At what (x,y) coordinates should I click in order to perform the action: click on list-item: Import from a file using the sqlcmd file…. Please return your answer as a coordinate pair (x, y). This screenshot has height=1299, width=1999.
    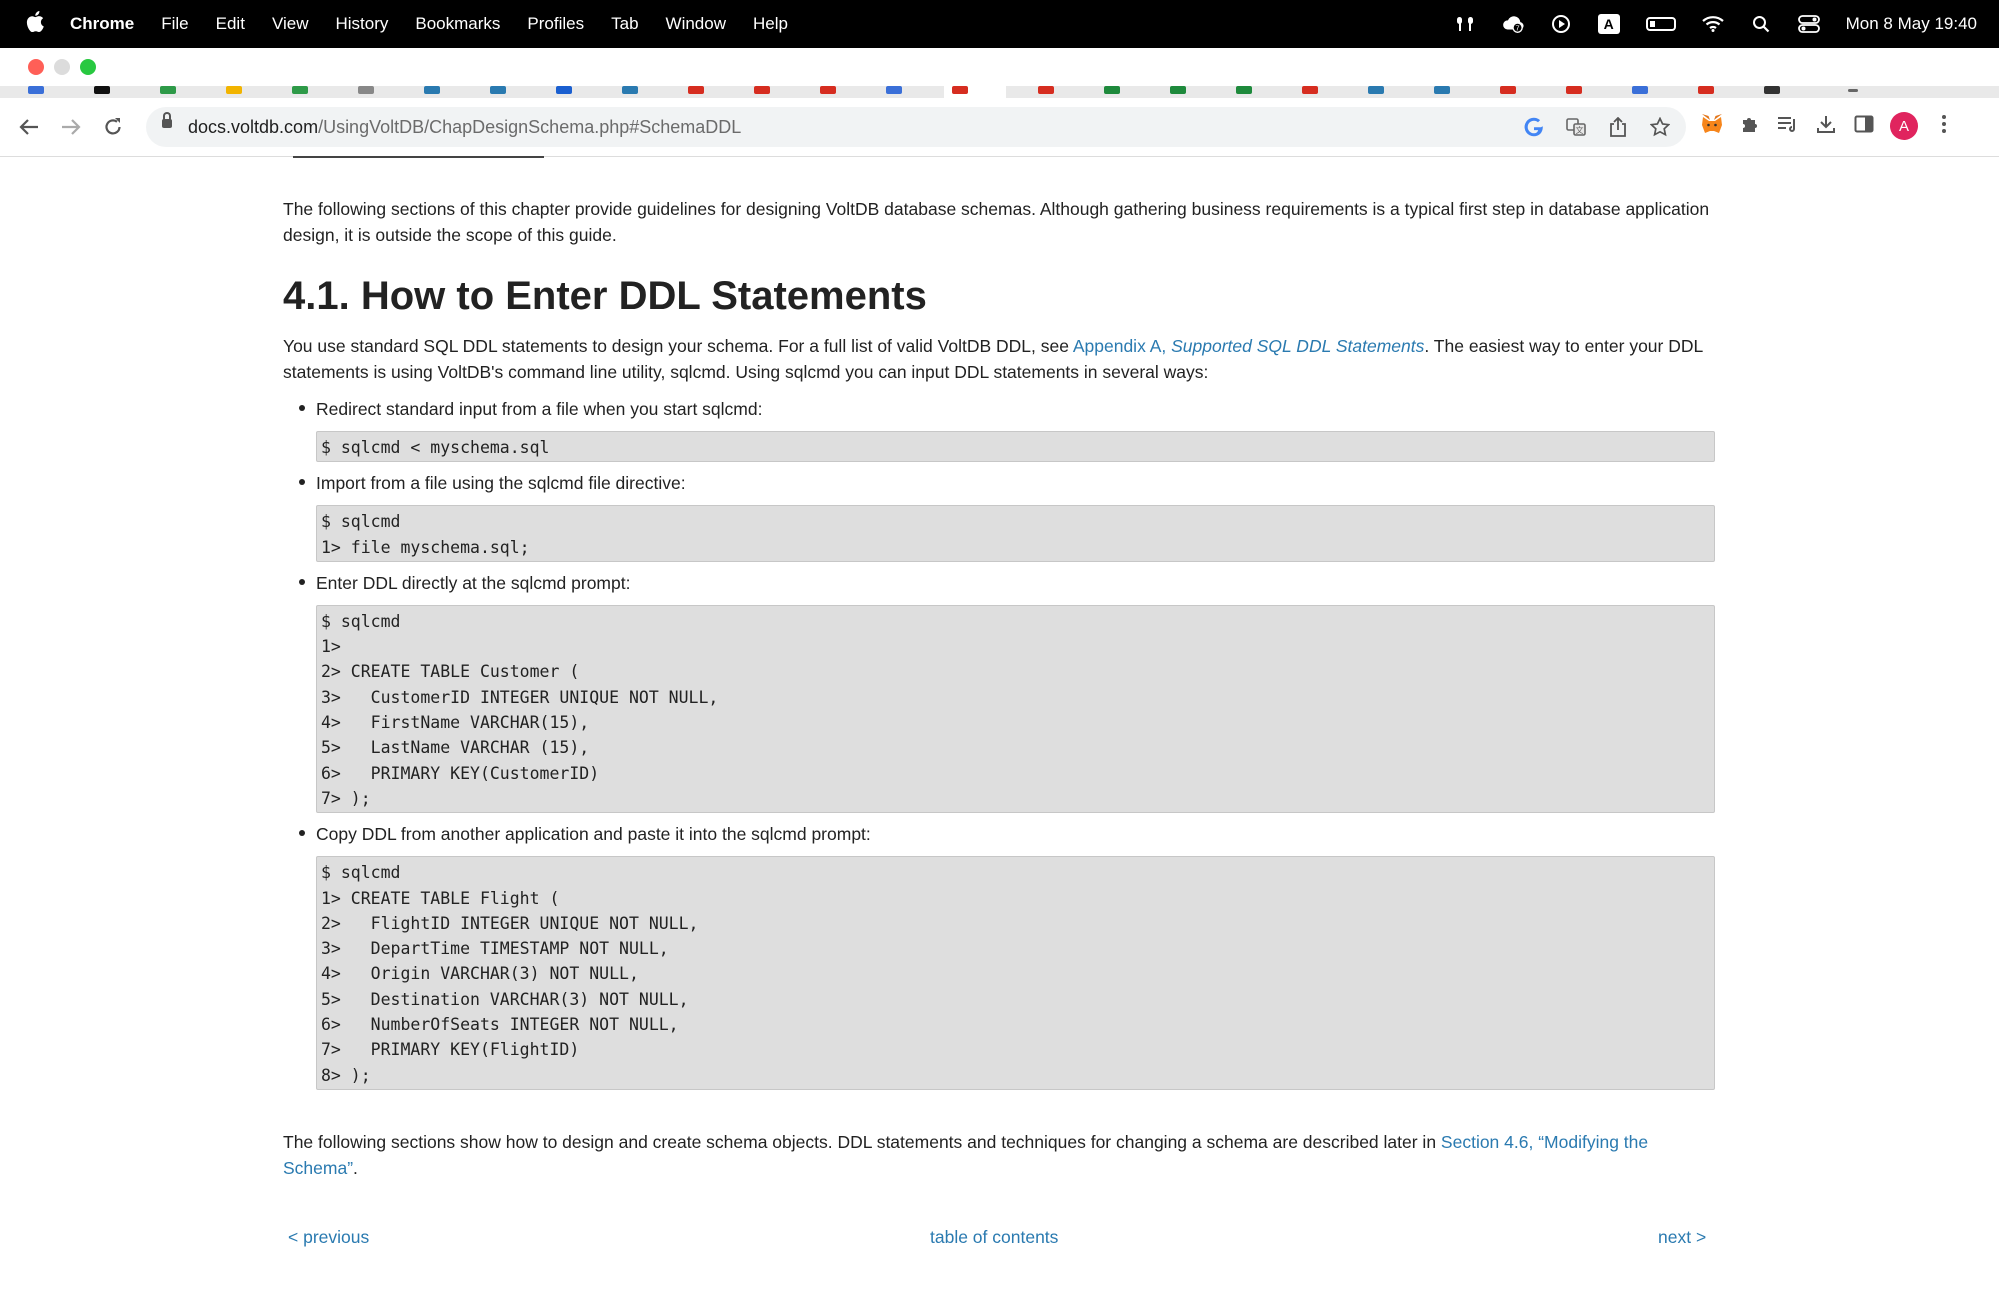
    Looking at the image, I should click on (1007, 516).